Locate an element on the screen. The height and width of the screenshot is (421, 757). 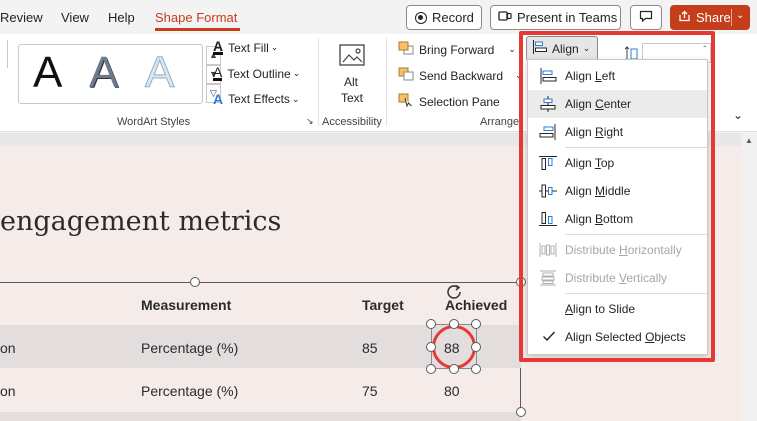
alt-text-button: Alt Text is located at coordinates (353, 75).